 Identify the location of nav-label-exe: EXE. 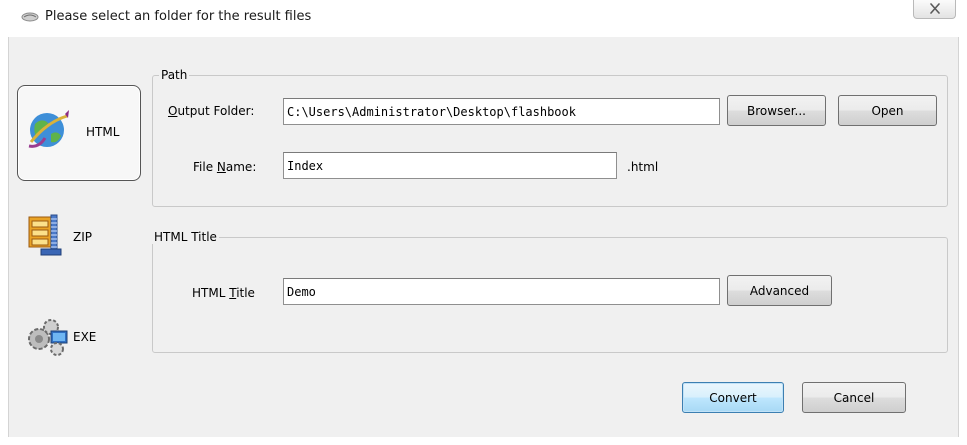
(85, 337).